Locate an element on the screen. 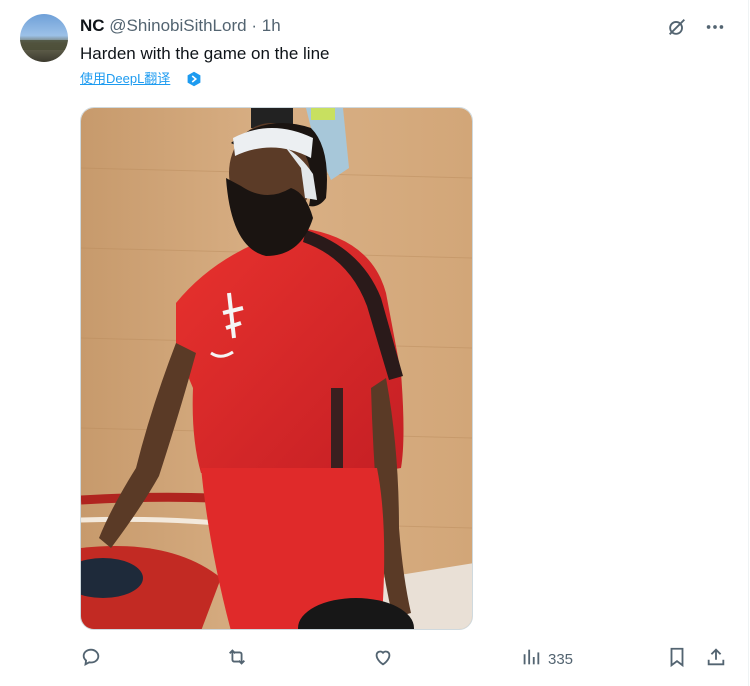 The width and height of the screenshot is (750, 686). translate-link: 使用DeepL翻译 is located at coordinates (125, 79).